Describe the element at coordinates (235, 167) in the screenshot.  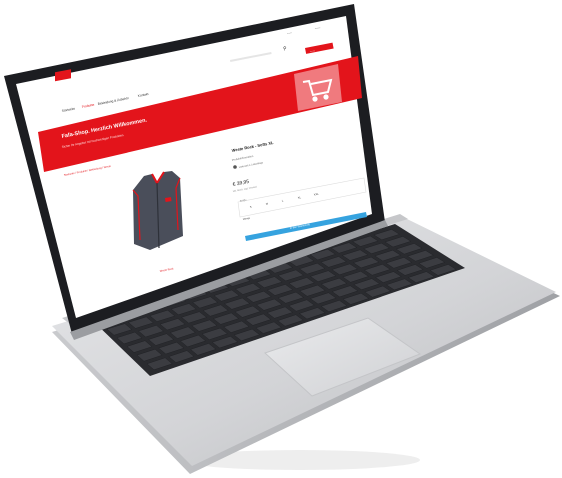
I see `availability-icon` at that location.